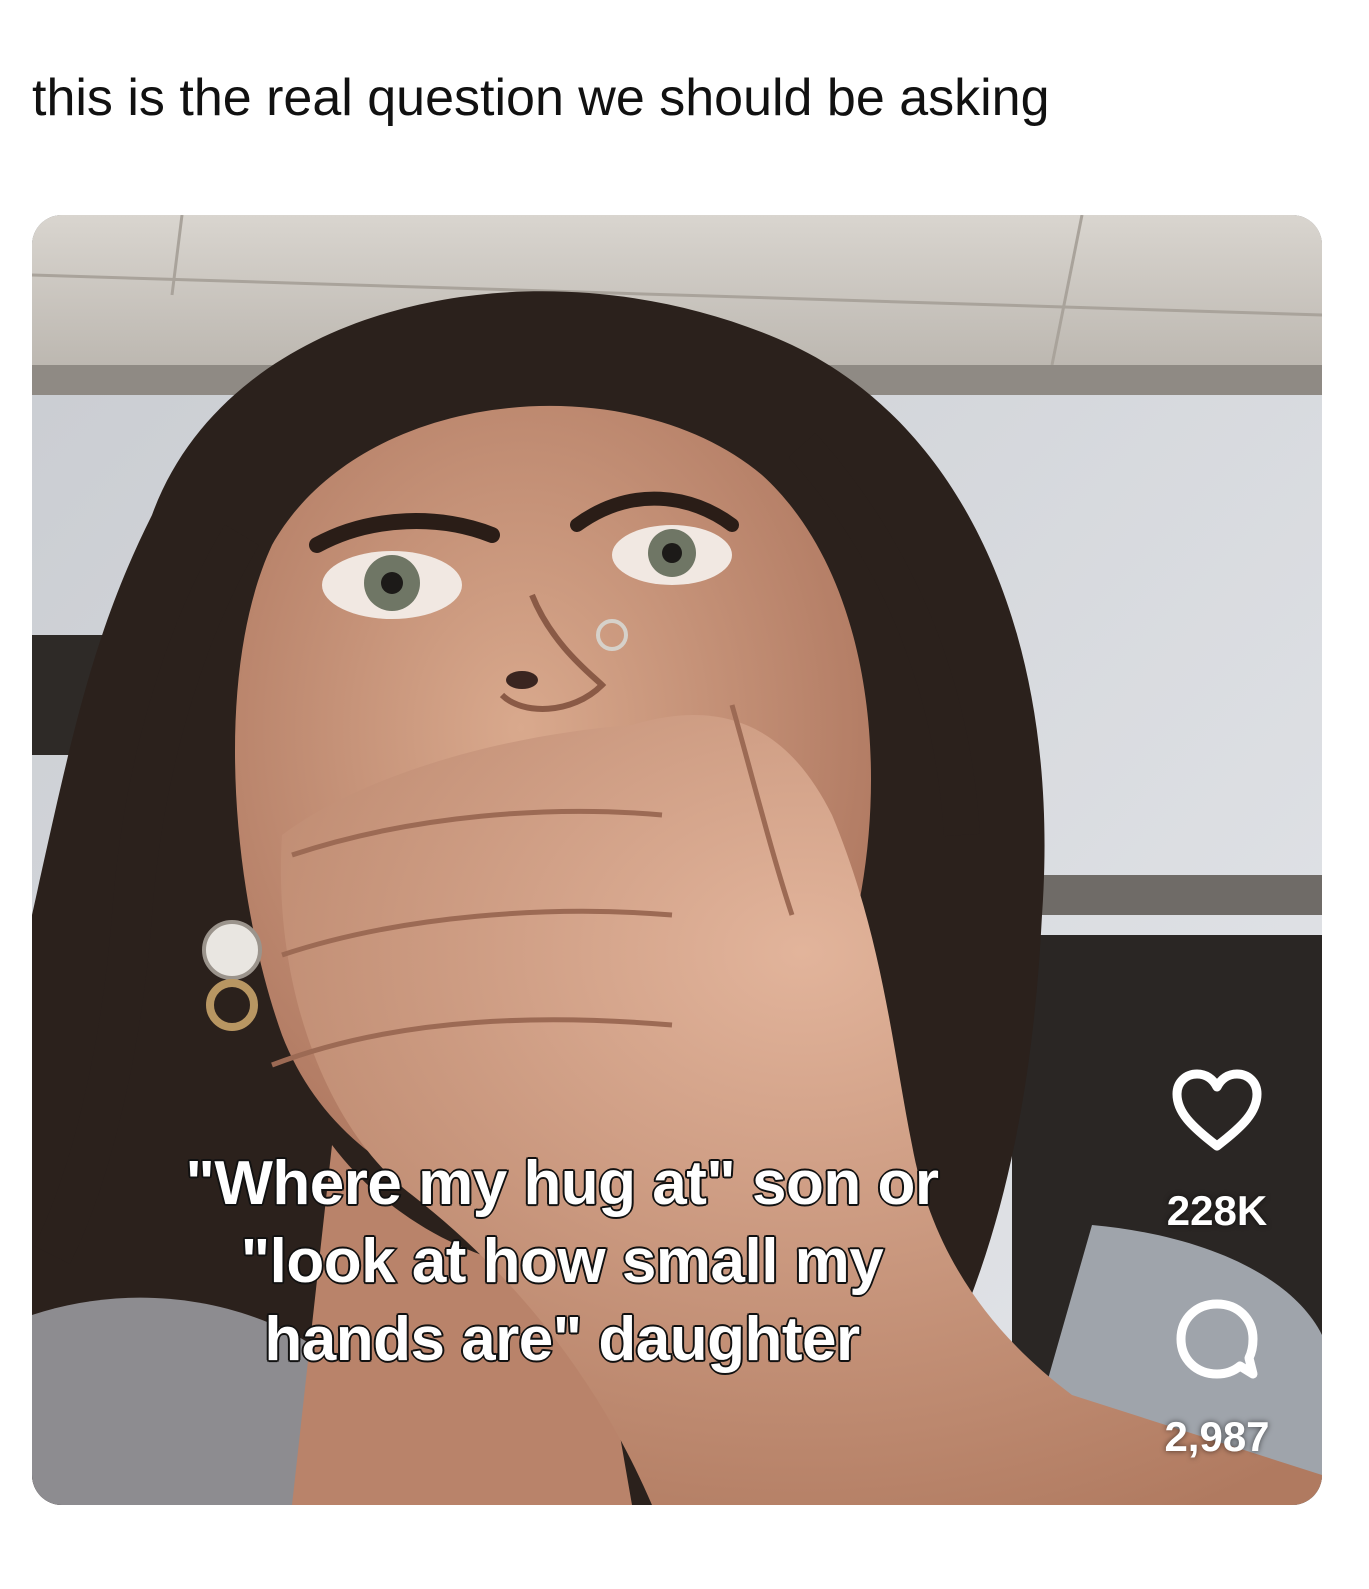 The image size is (1369, 1589). What do you see at coordinates (1217, 1210) in the screenshot?
I see `like-count: 228K` at bounding box center [1217, 1210].